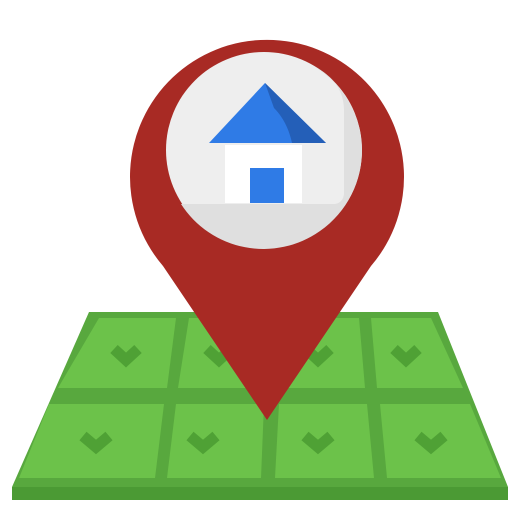  What do you see at coordinates (267, 185) in the screenshot?
I see `house-door` at bounding box center [267, 185].